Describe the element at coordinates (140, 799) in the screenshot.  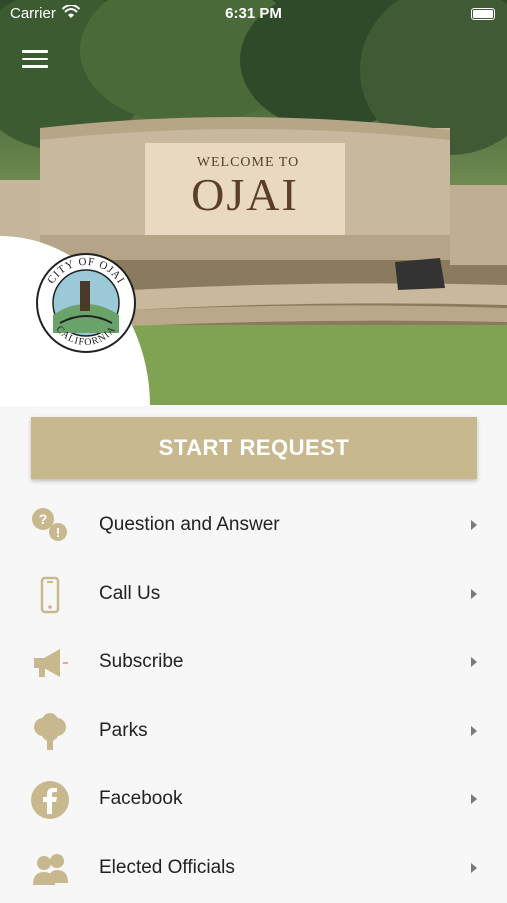
I see `menu-item-label: Facebook` at that location.